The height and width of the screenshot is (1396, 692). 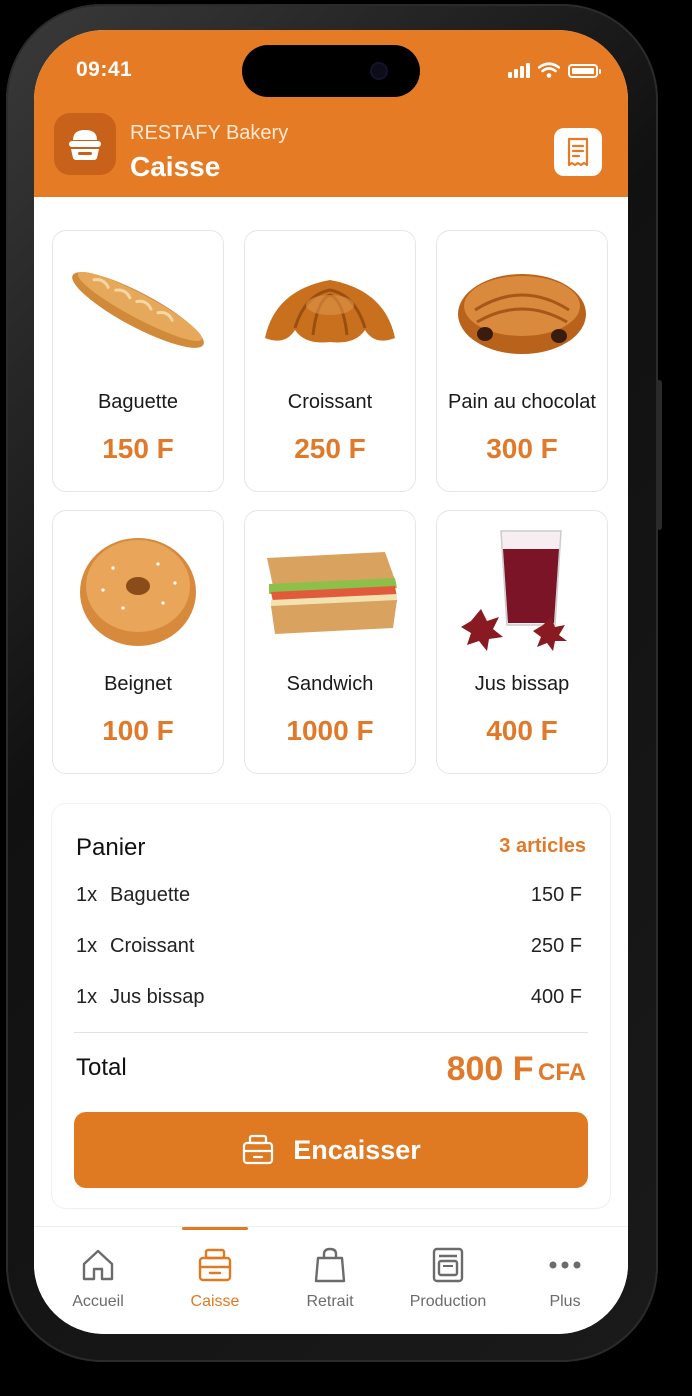 I want to click on item-name: Jus bissap, so click(x=157, y=997).